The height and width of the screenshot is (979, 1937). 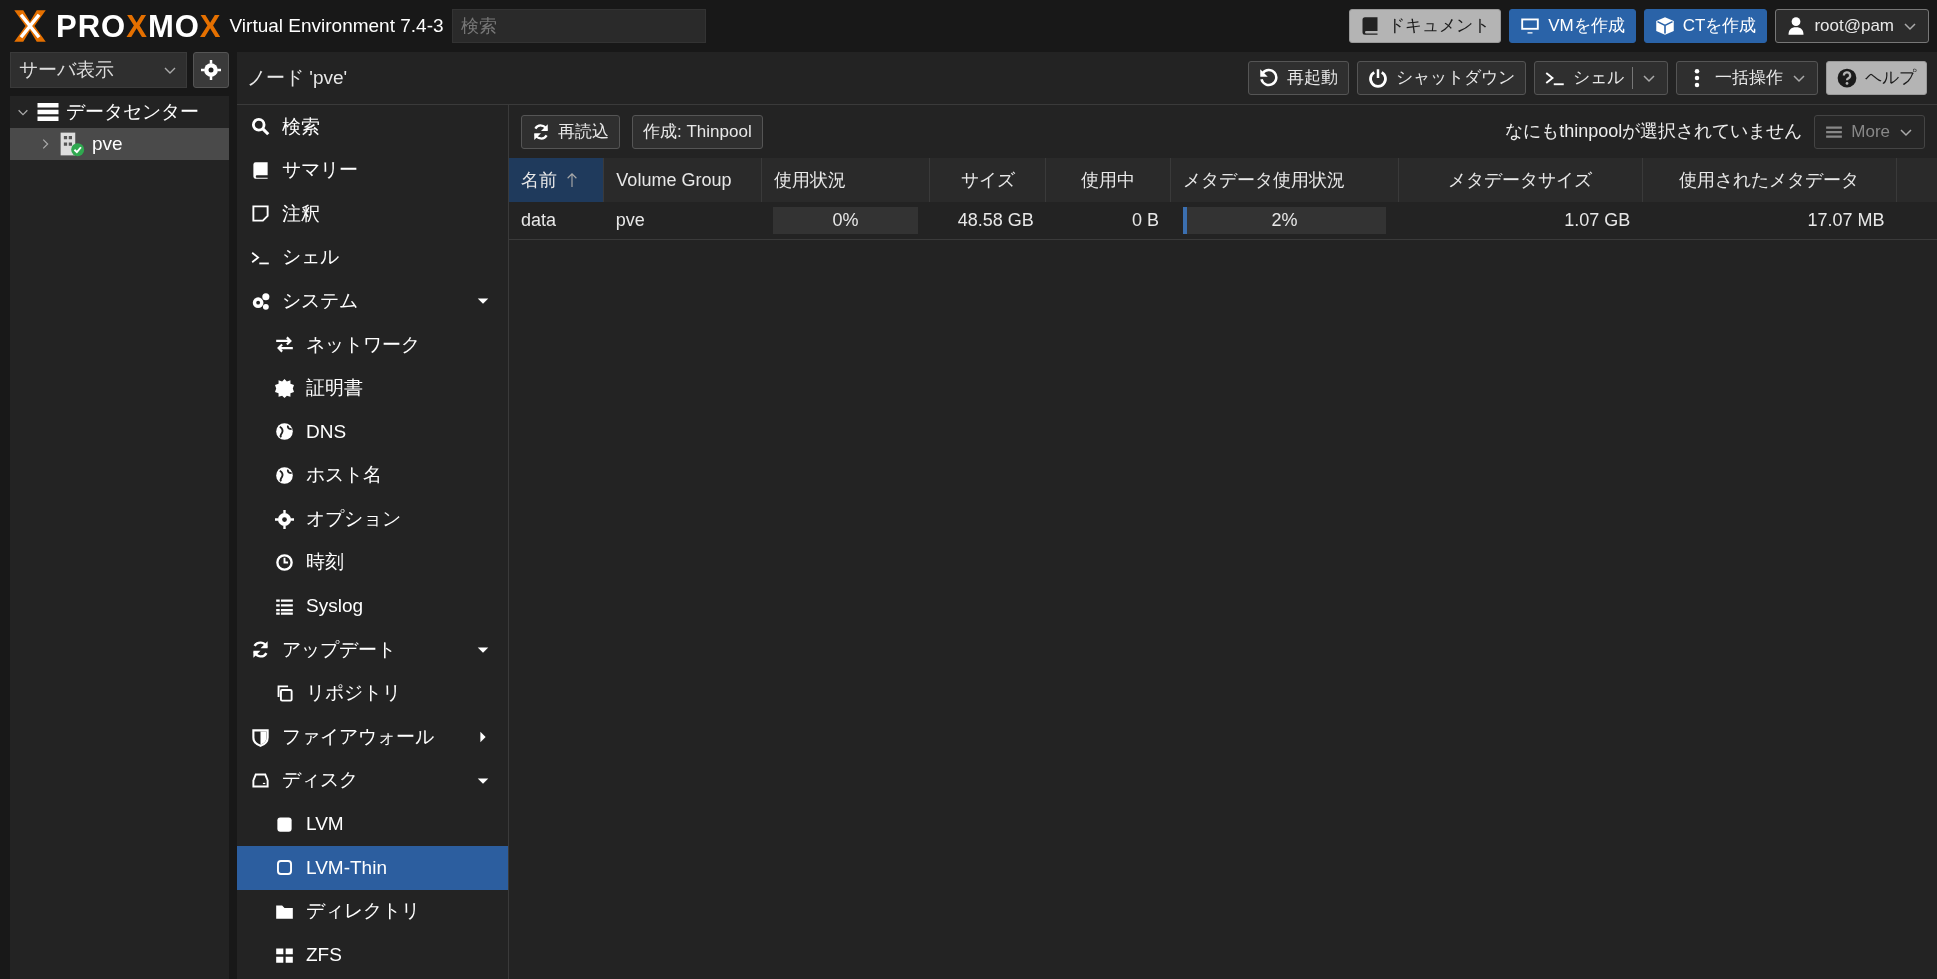 I want to click on menu-item: 証明書, so click(x=372, y=388).